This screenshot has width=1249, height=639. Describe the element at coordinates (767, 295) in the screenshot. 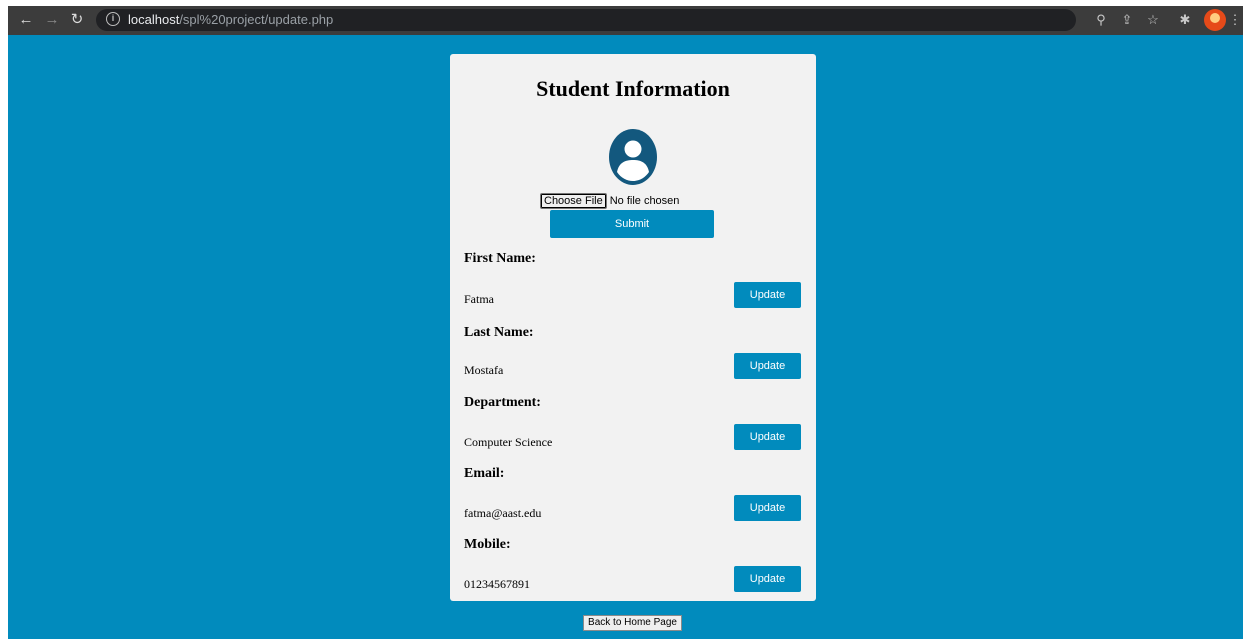

I see `update-first-name-button: Update` at that location.